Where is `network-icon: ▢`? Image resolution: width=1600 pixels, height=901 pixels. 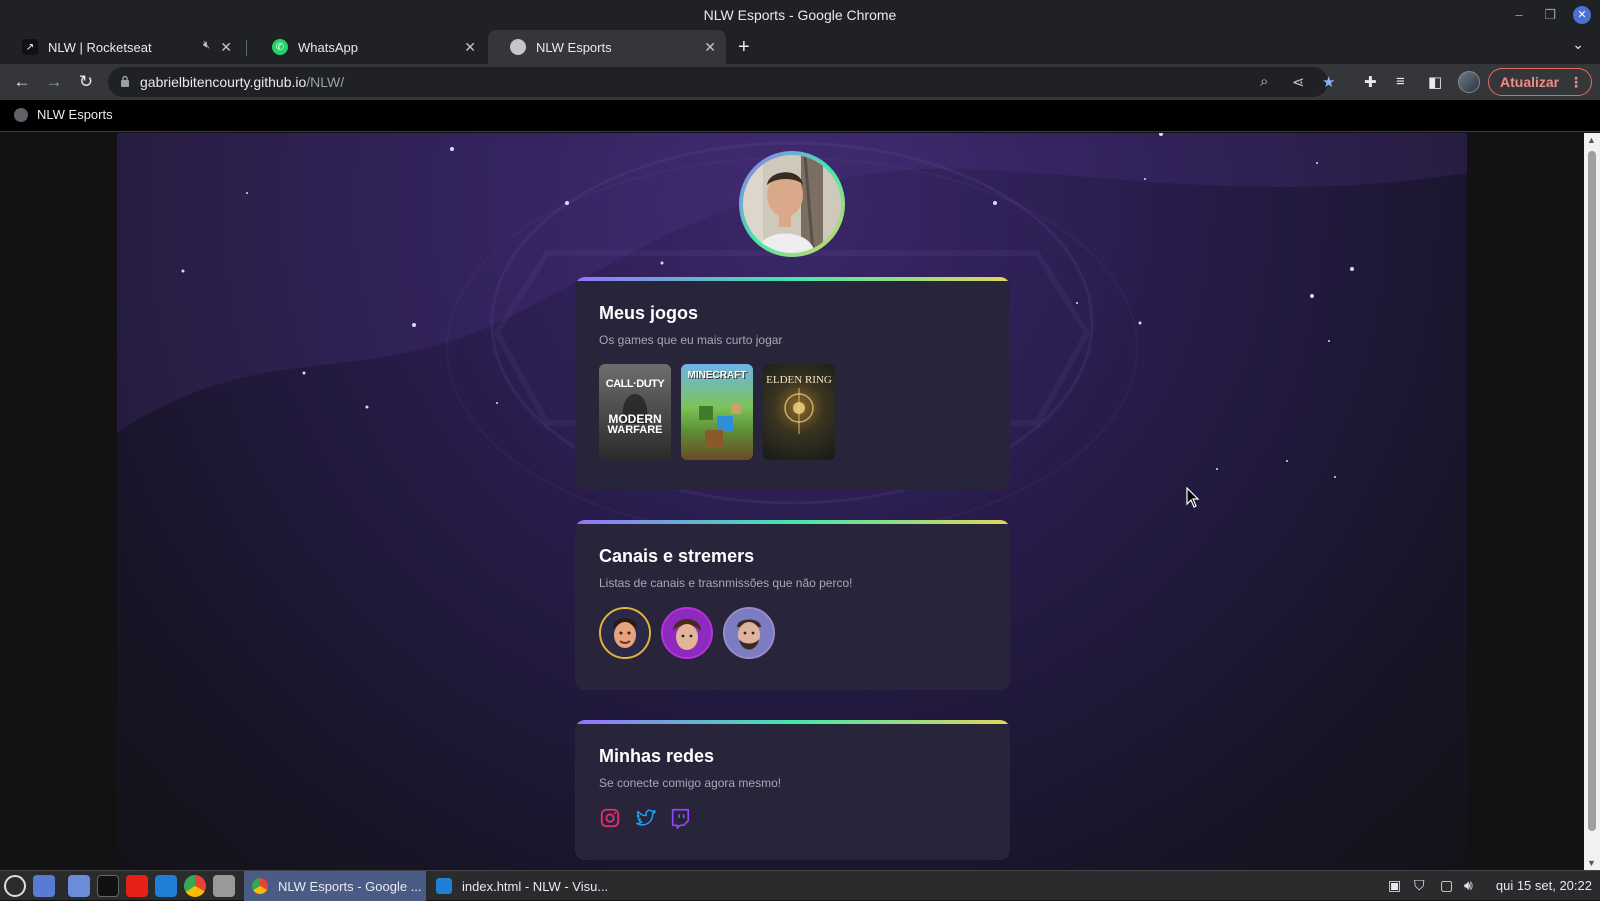
network-icon: ▢ is located at coordinates (1446, 885).